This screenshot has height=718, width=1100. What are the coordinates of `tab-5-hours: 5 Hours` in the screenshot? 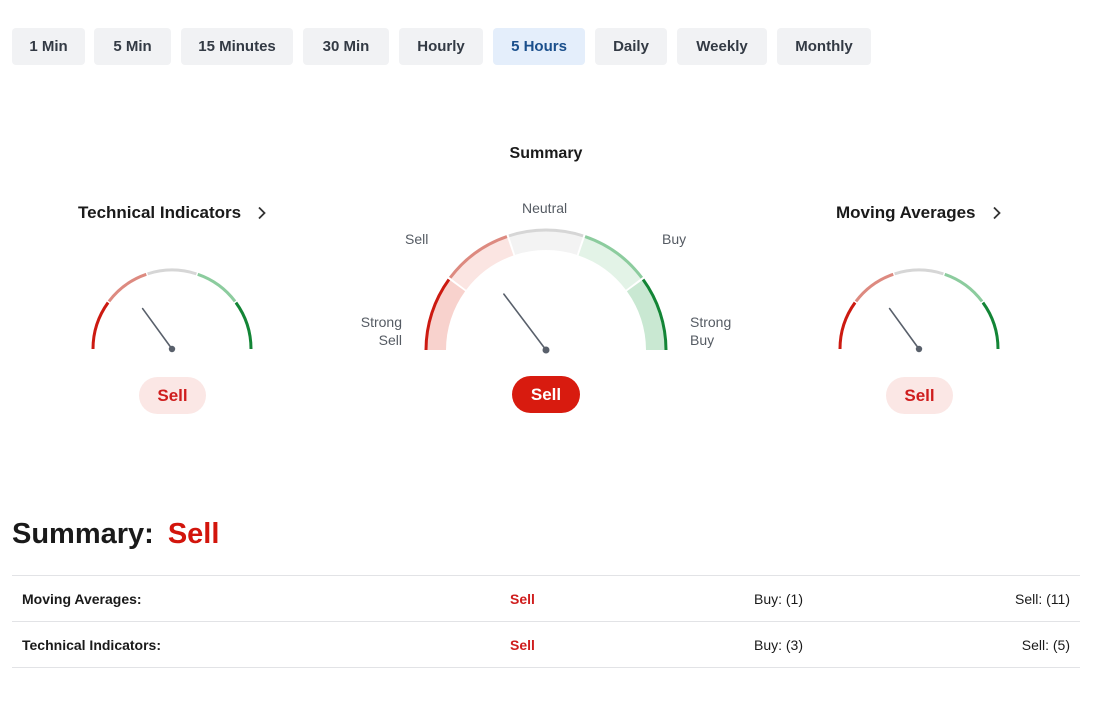 It's located at (539, 46).